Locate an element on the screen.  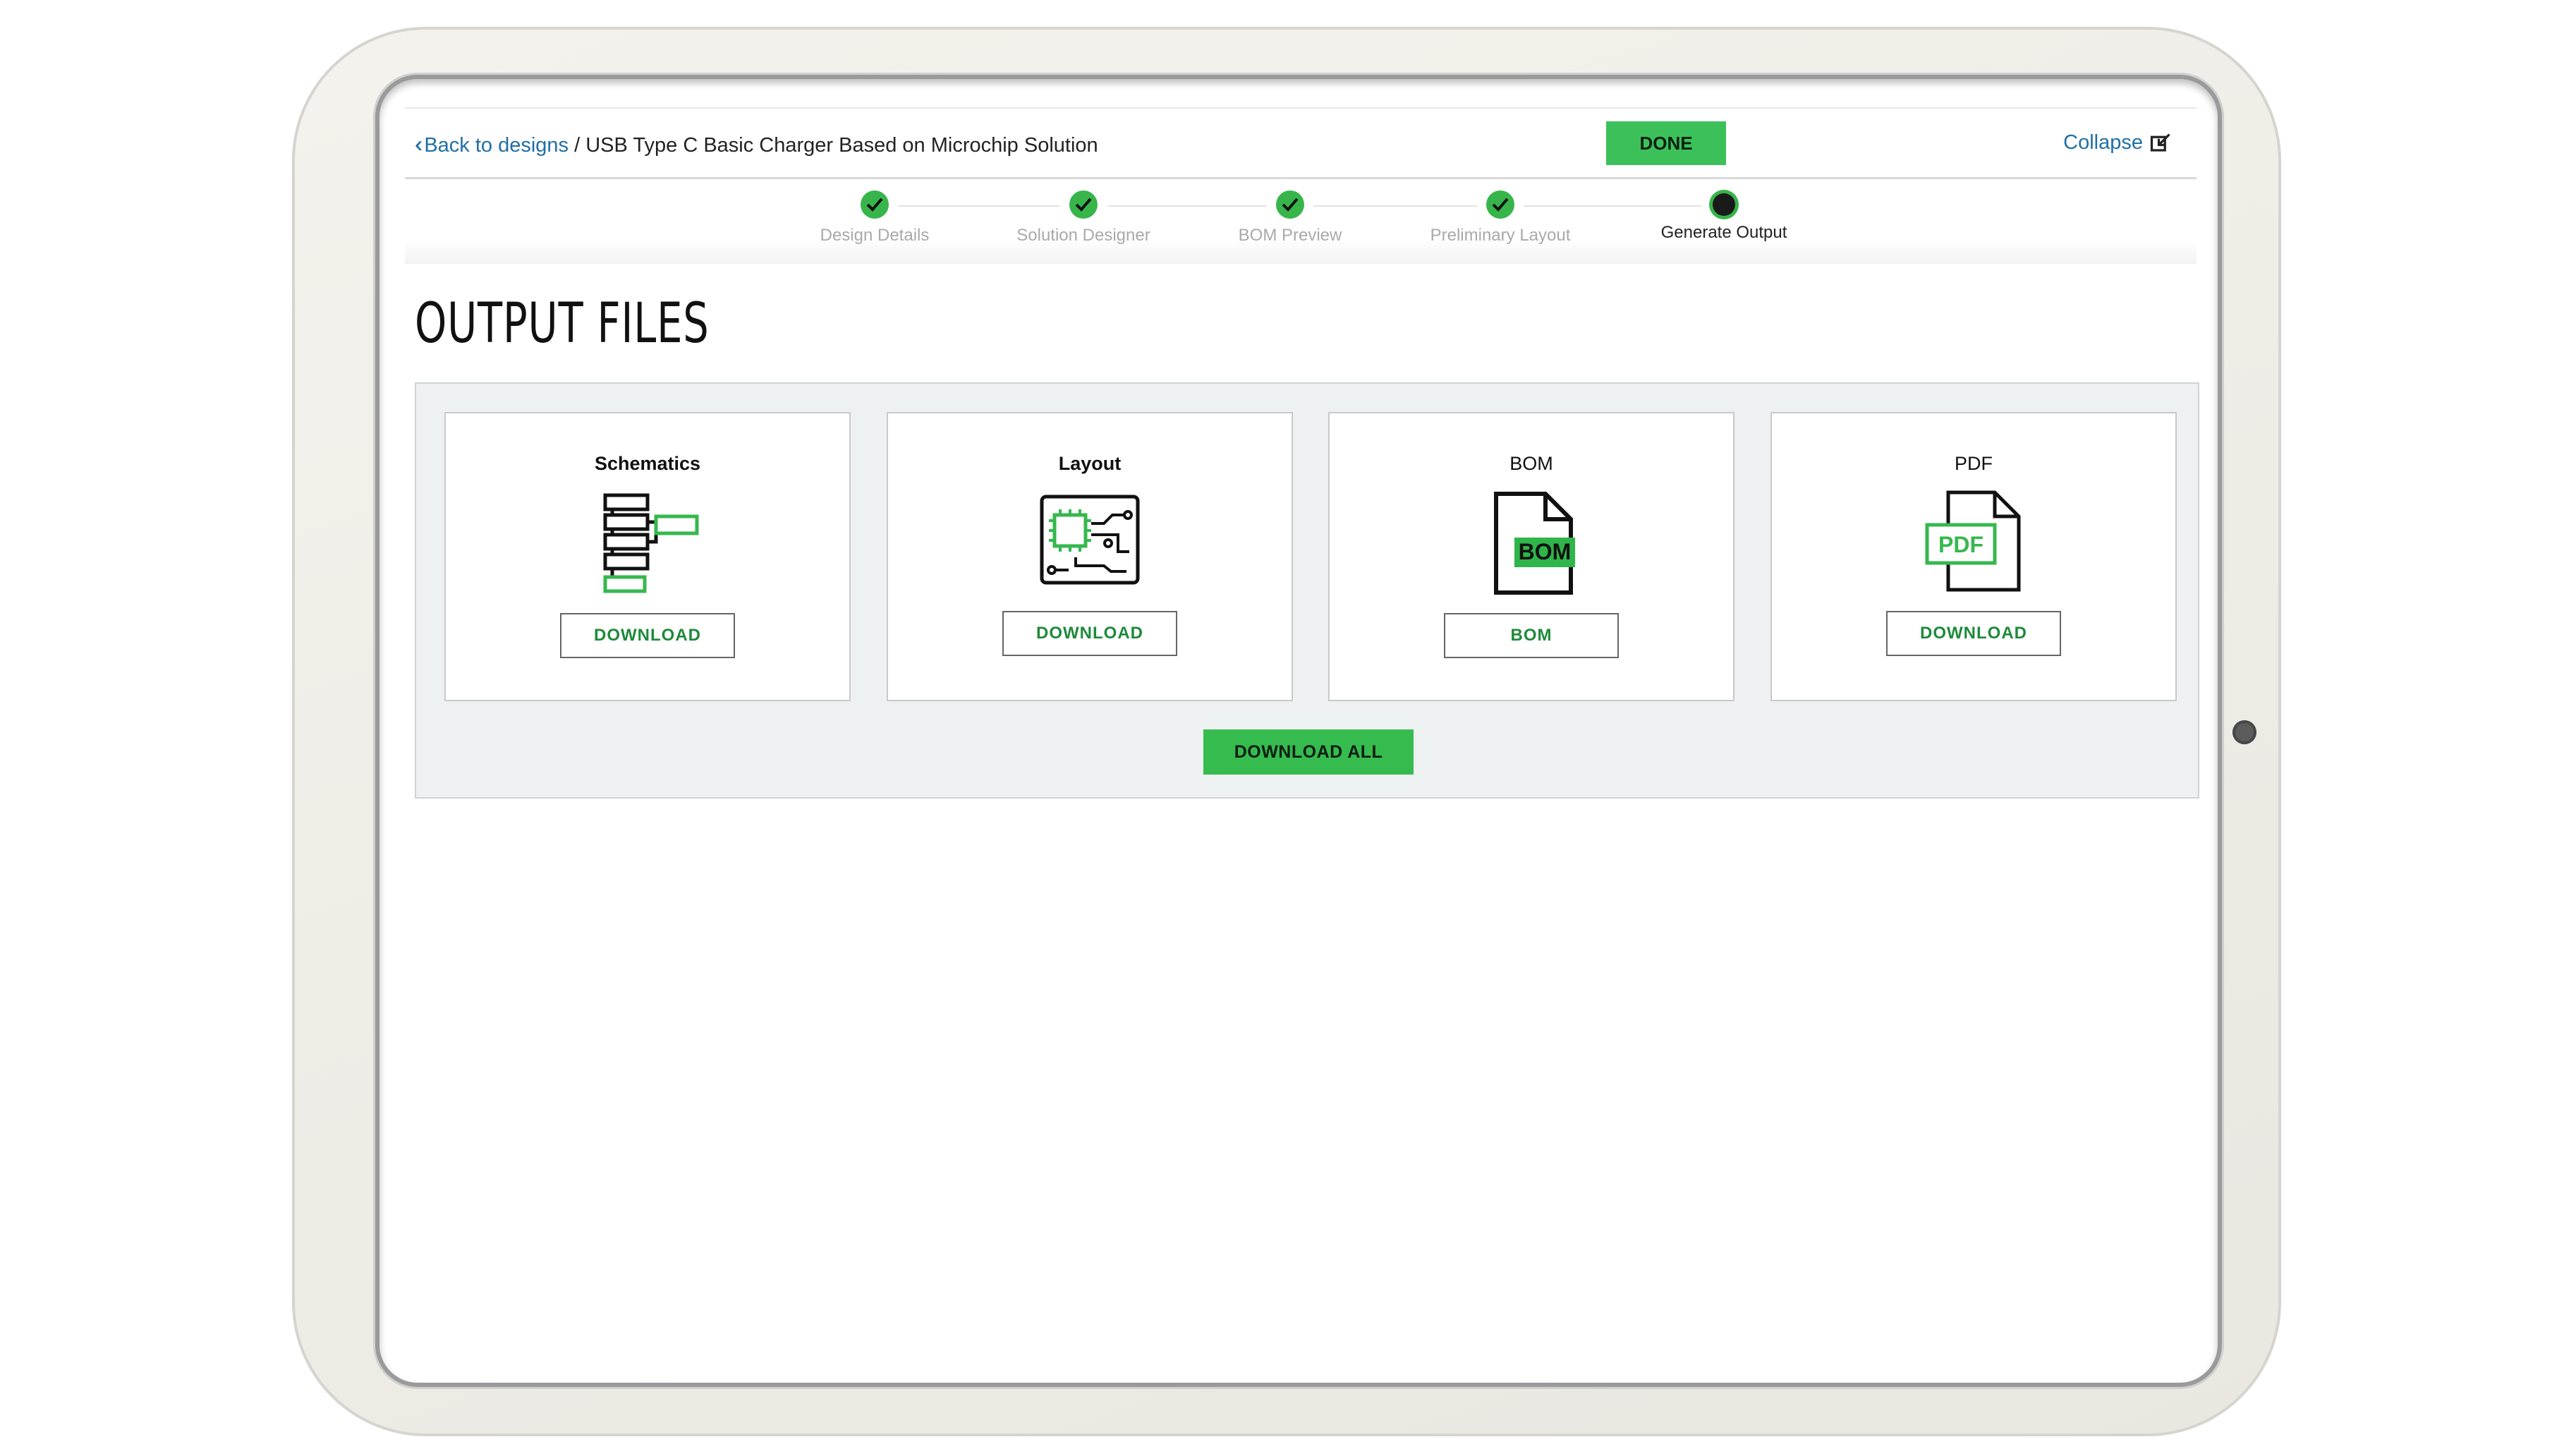
download-layout-button: DOWNLOAD is located at coordinates (1089, 633).